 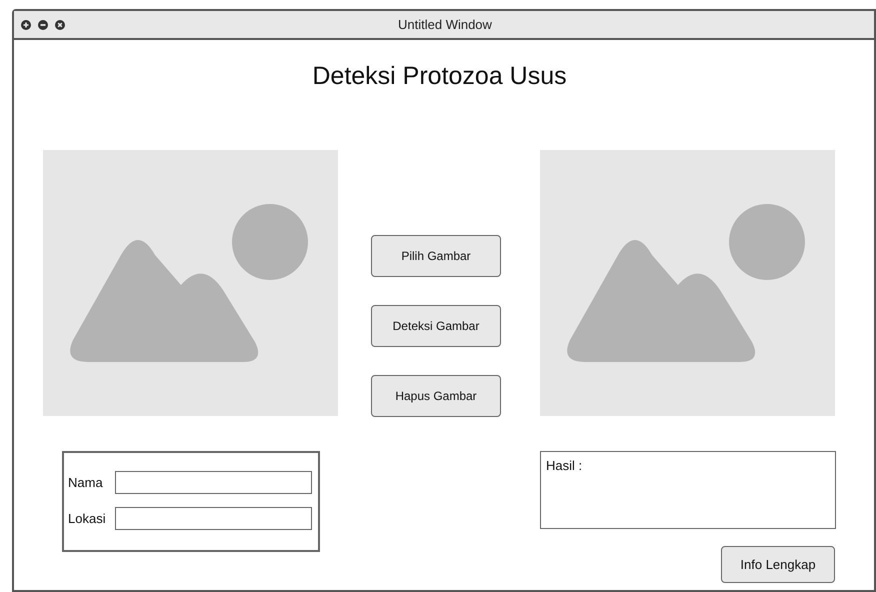 What do you see at coordinates (445, 24) in the screenshot?
I see `window-title: Untitled Window` at bounding box center [445, 24].